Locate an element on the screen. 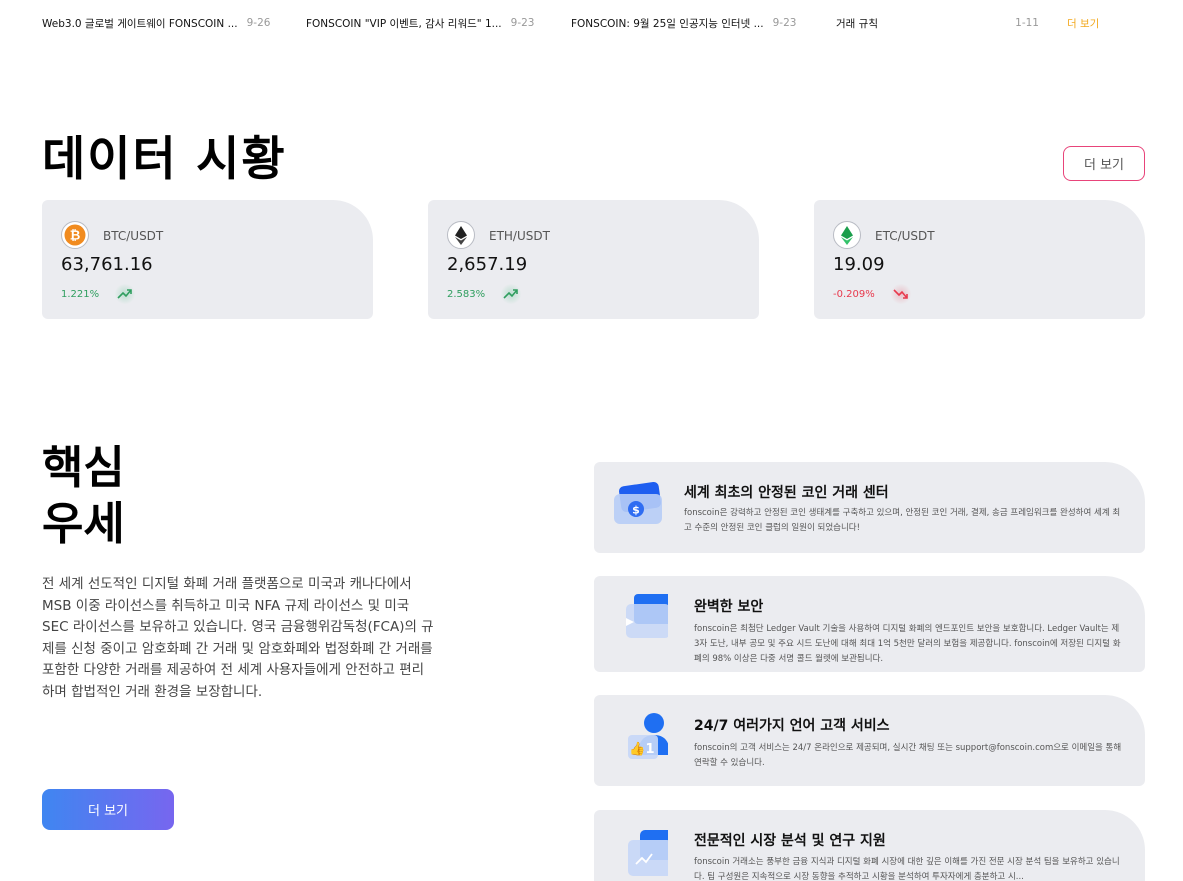 Image resolution: width=1183 pixels, height=881 pixels. wallet-dollar-icon: $ is located at coordinates (639, 504).